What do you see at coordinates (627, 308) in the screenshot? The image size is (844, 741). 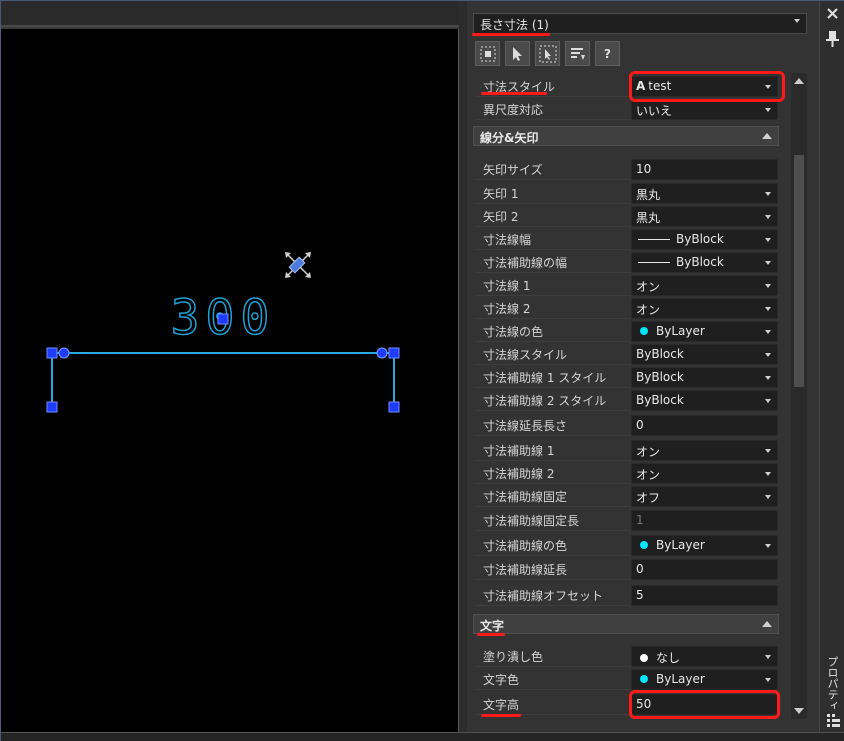 I see `prop-row: 寸法線 2 オン` at bounding box center [627, 308].